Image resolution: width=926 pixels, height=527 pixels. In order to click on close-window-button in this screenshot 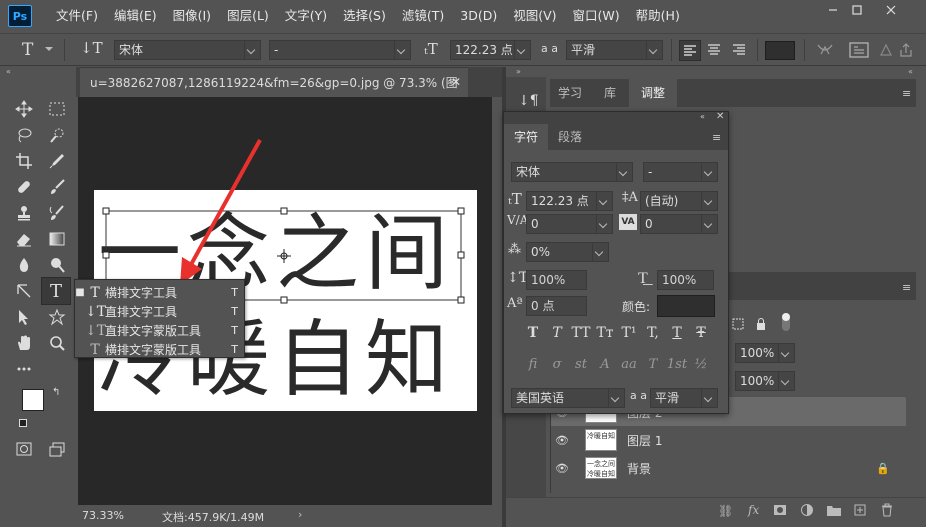, I will do `click(891, 10)`.